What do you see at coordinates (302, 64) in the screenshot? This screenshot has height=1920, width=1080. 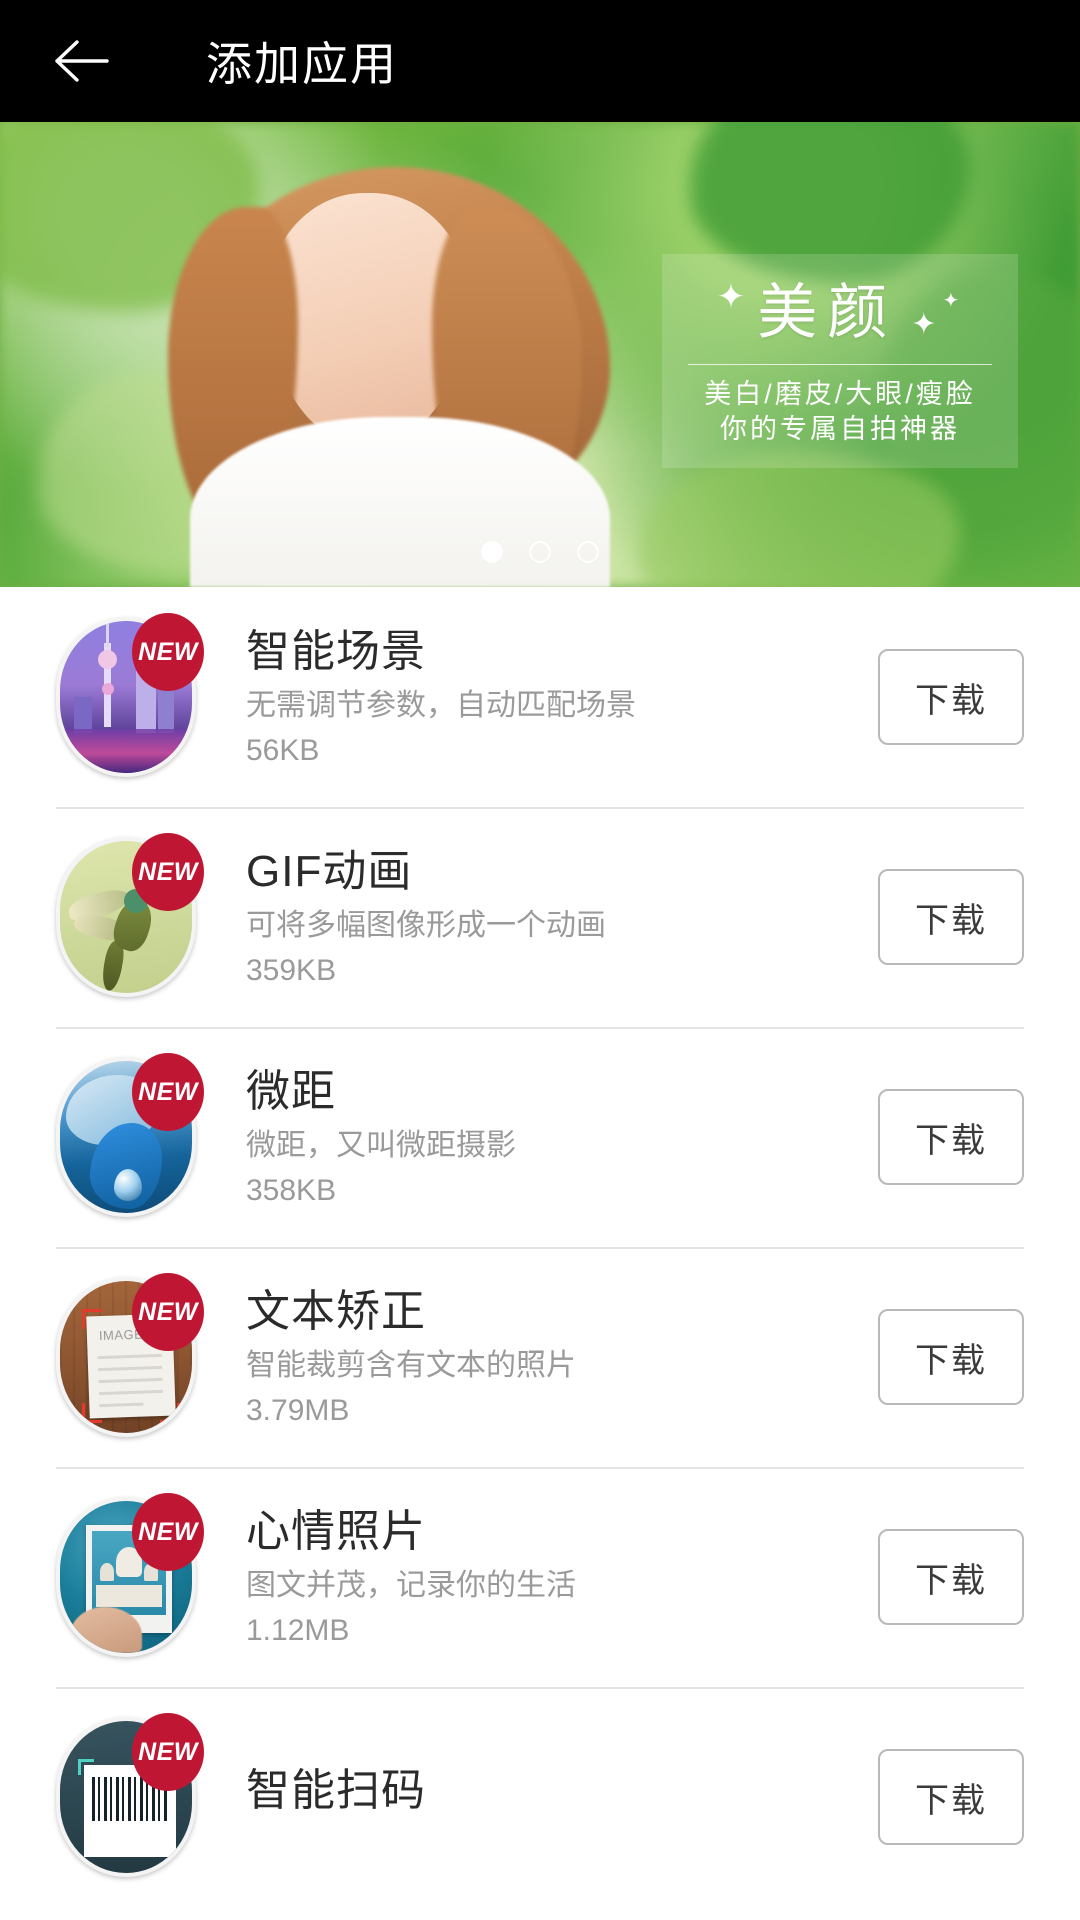 I see `page-title: 添加应用` at bounding box center [302, 64].